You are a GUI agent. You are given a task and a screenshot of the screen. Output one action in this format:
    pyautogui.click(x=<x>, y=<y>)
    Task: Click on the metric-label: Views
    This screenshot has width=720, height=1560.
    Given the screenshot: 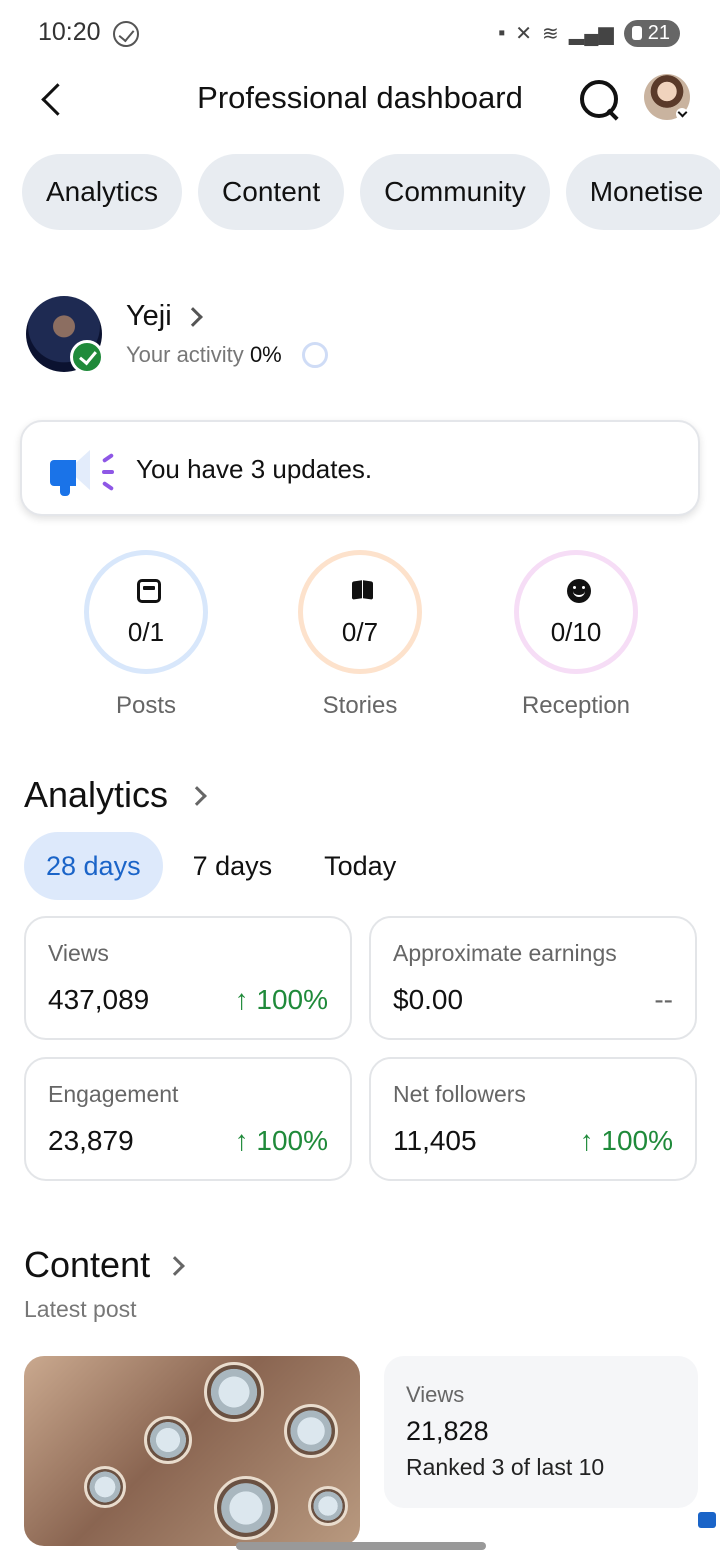 What is the action you would take?
    pyautogui.click(x=78, y=953)
    